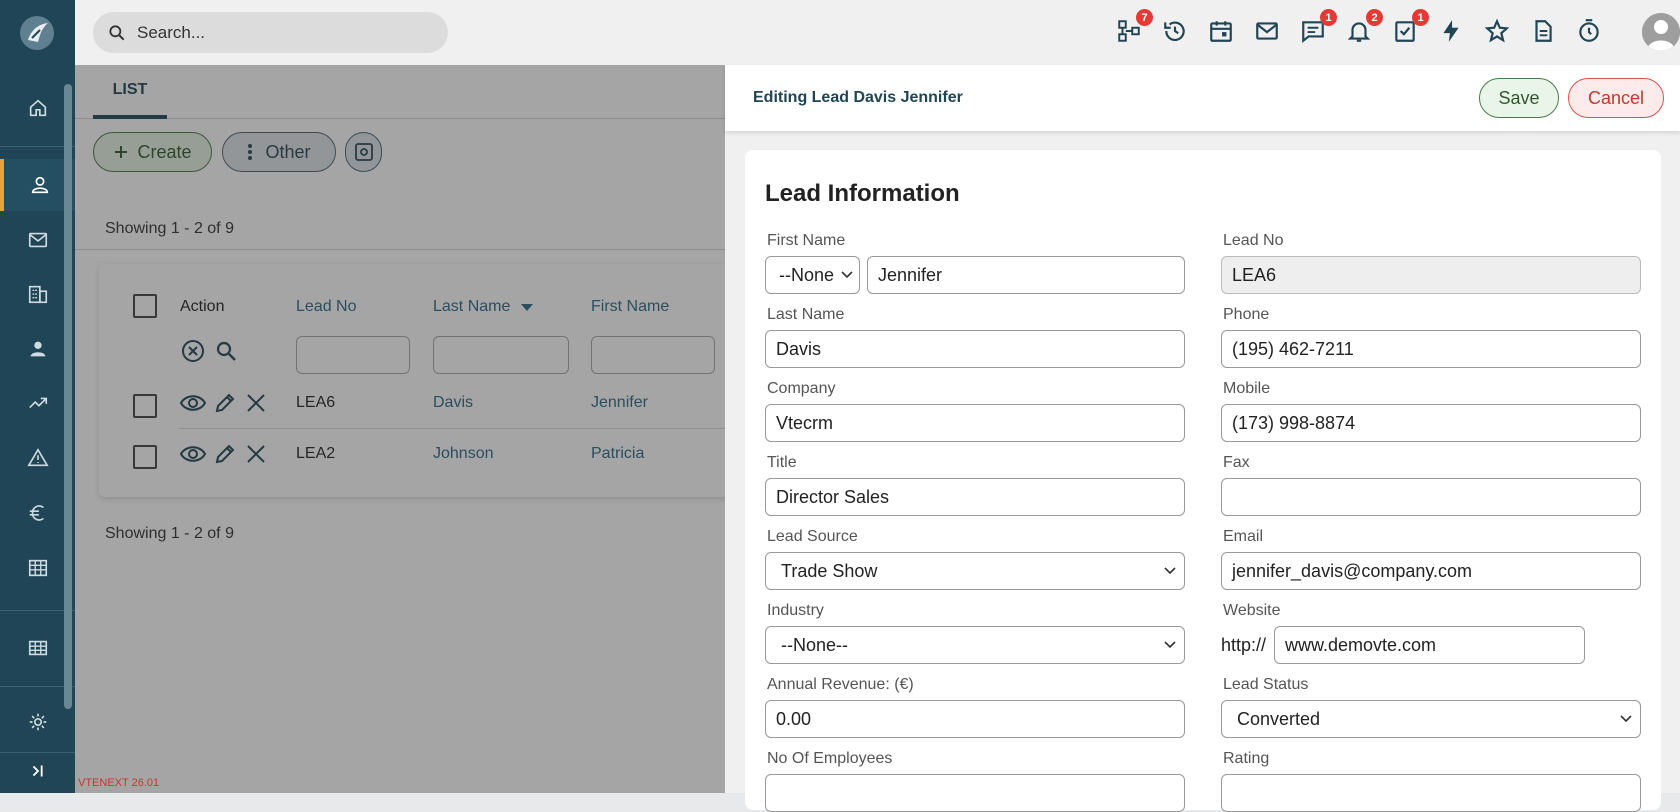 The height and width of the screenshot is (812, 1680). I want to click on lead-source-value: Trade Show, so click(829, 570).